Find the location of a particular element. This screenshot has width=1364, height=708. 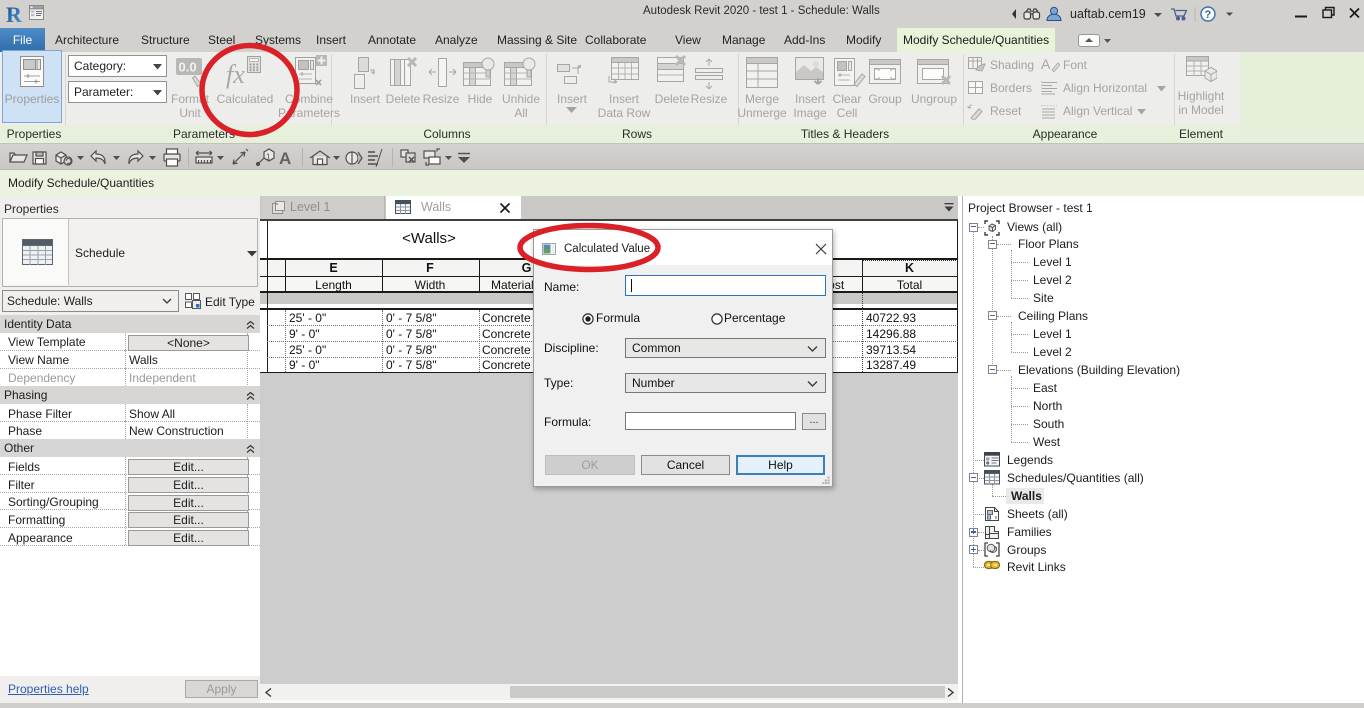

svg-text: 1 is located at coordinates (268, 157).